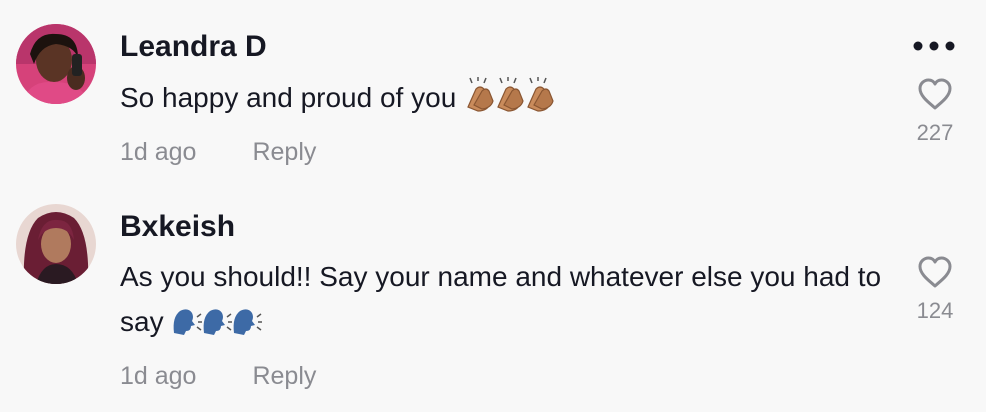  Describe the element at coordinates (935, 112) in the screenshot. I see `like-button: 227` at that location.